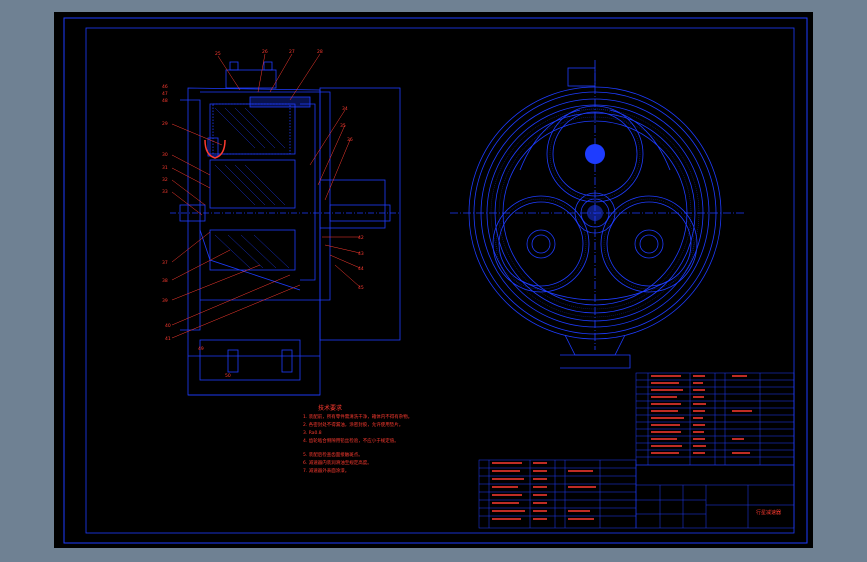 This screenshot has height=562, width=867. What do you see at coordinates (165, 168) in the screenshot?
I see `part-number: 31` at bounding box center [165, 168].